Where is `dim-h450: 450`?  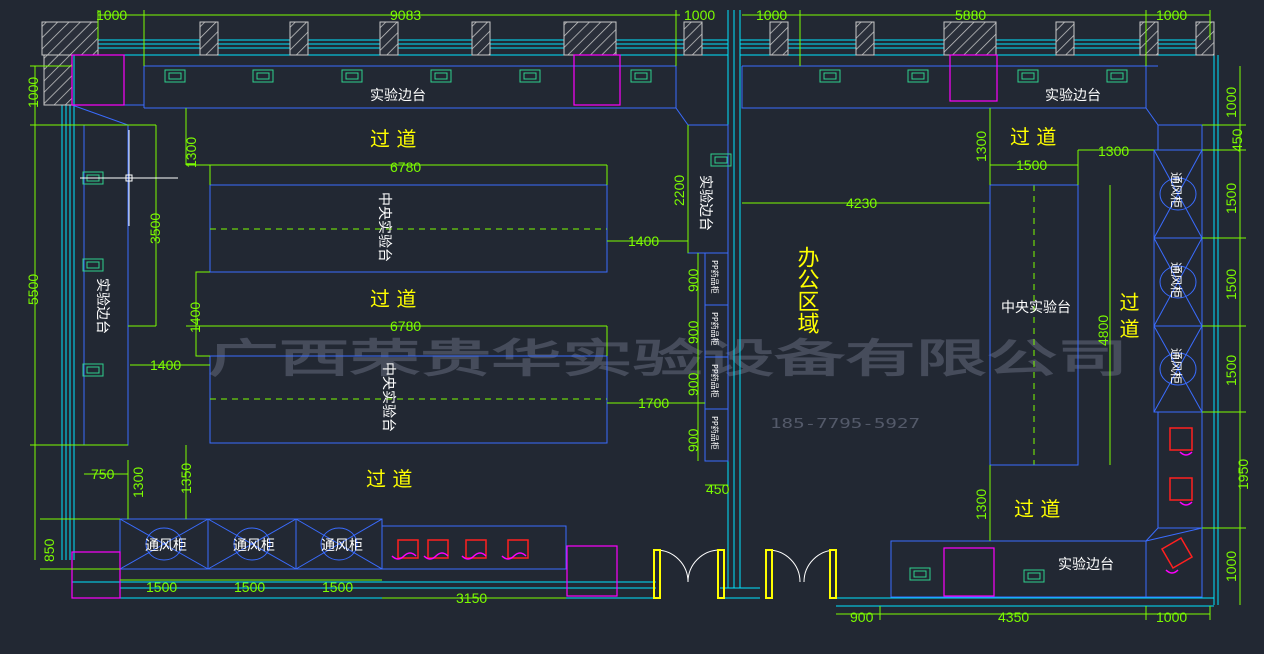 dim-h450: 450 is located at coordinates (718, 489).